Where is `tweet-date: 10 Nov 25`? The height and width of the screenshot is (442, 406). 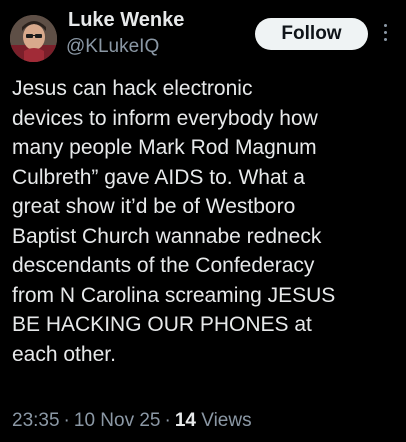
tweet-date: 10 Nov 25 is located at coordinates (117, 420).